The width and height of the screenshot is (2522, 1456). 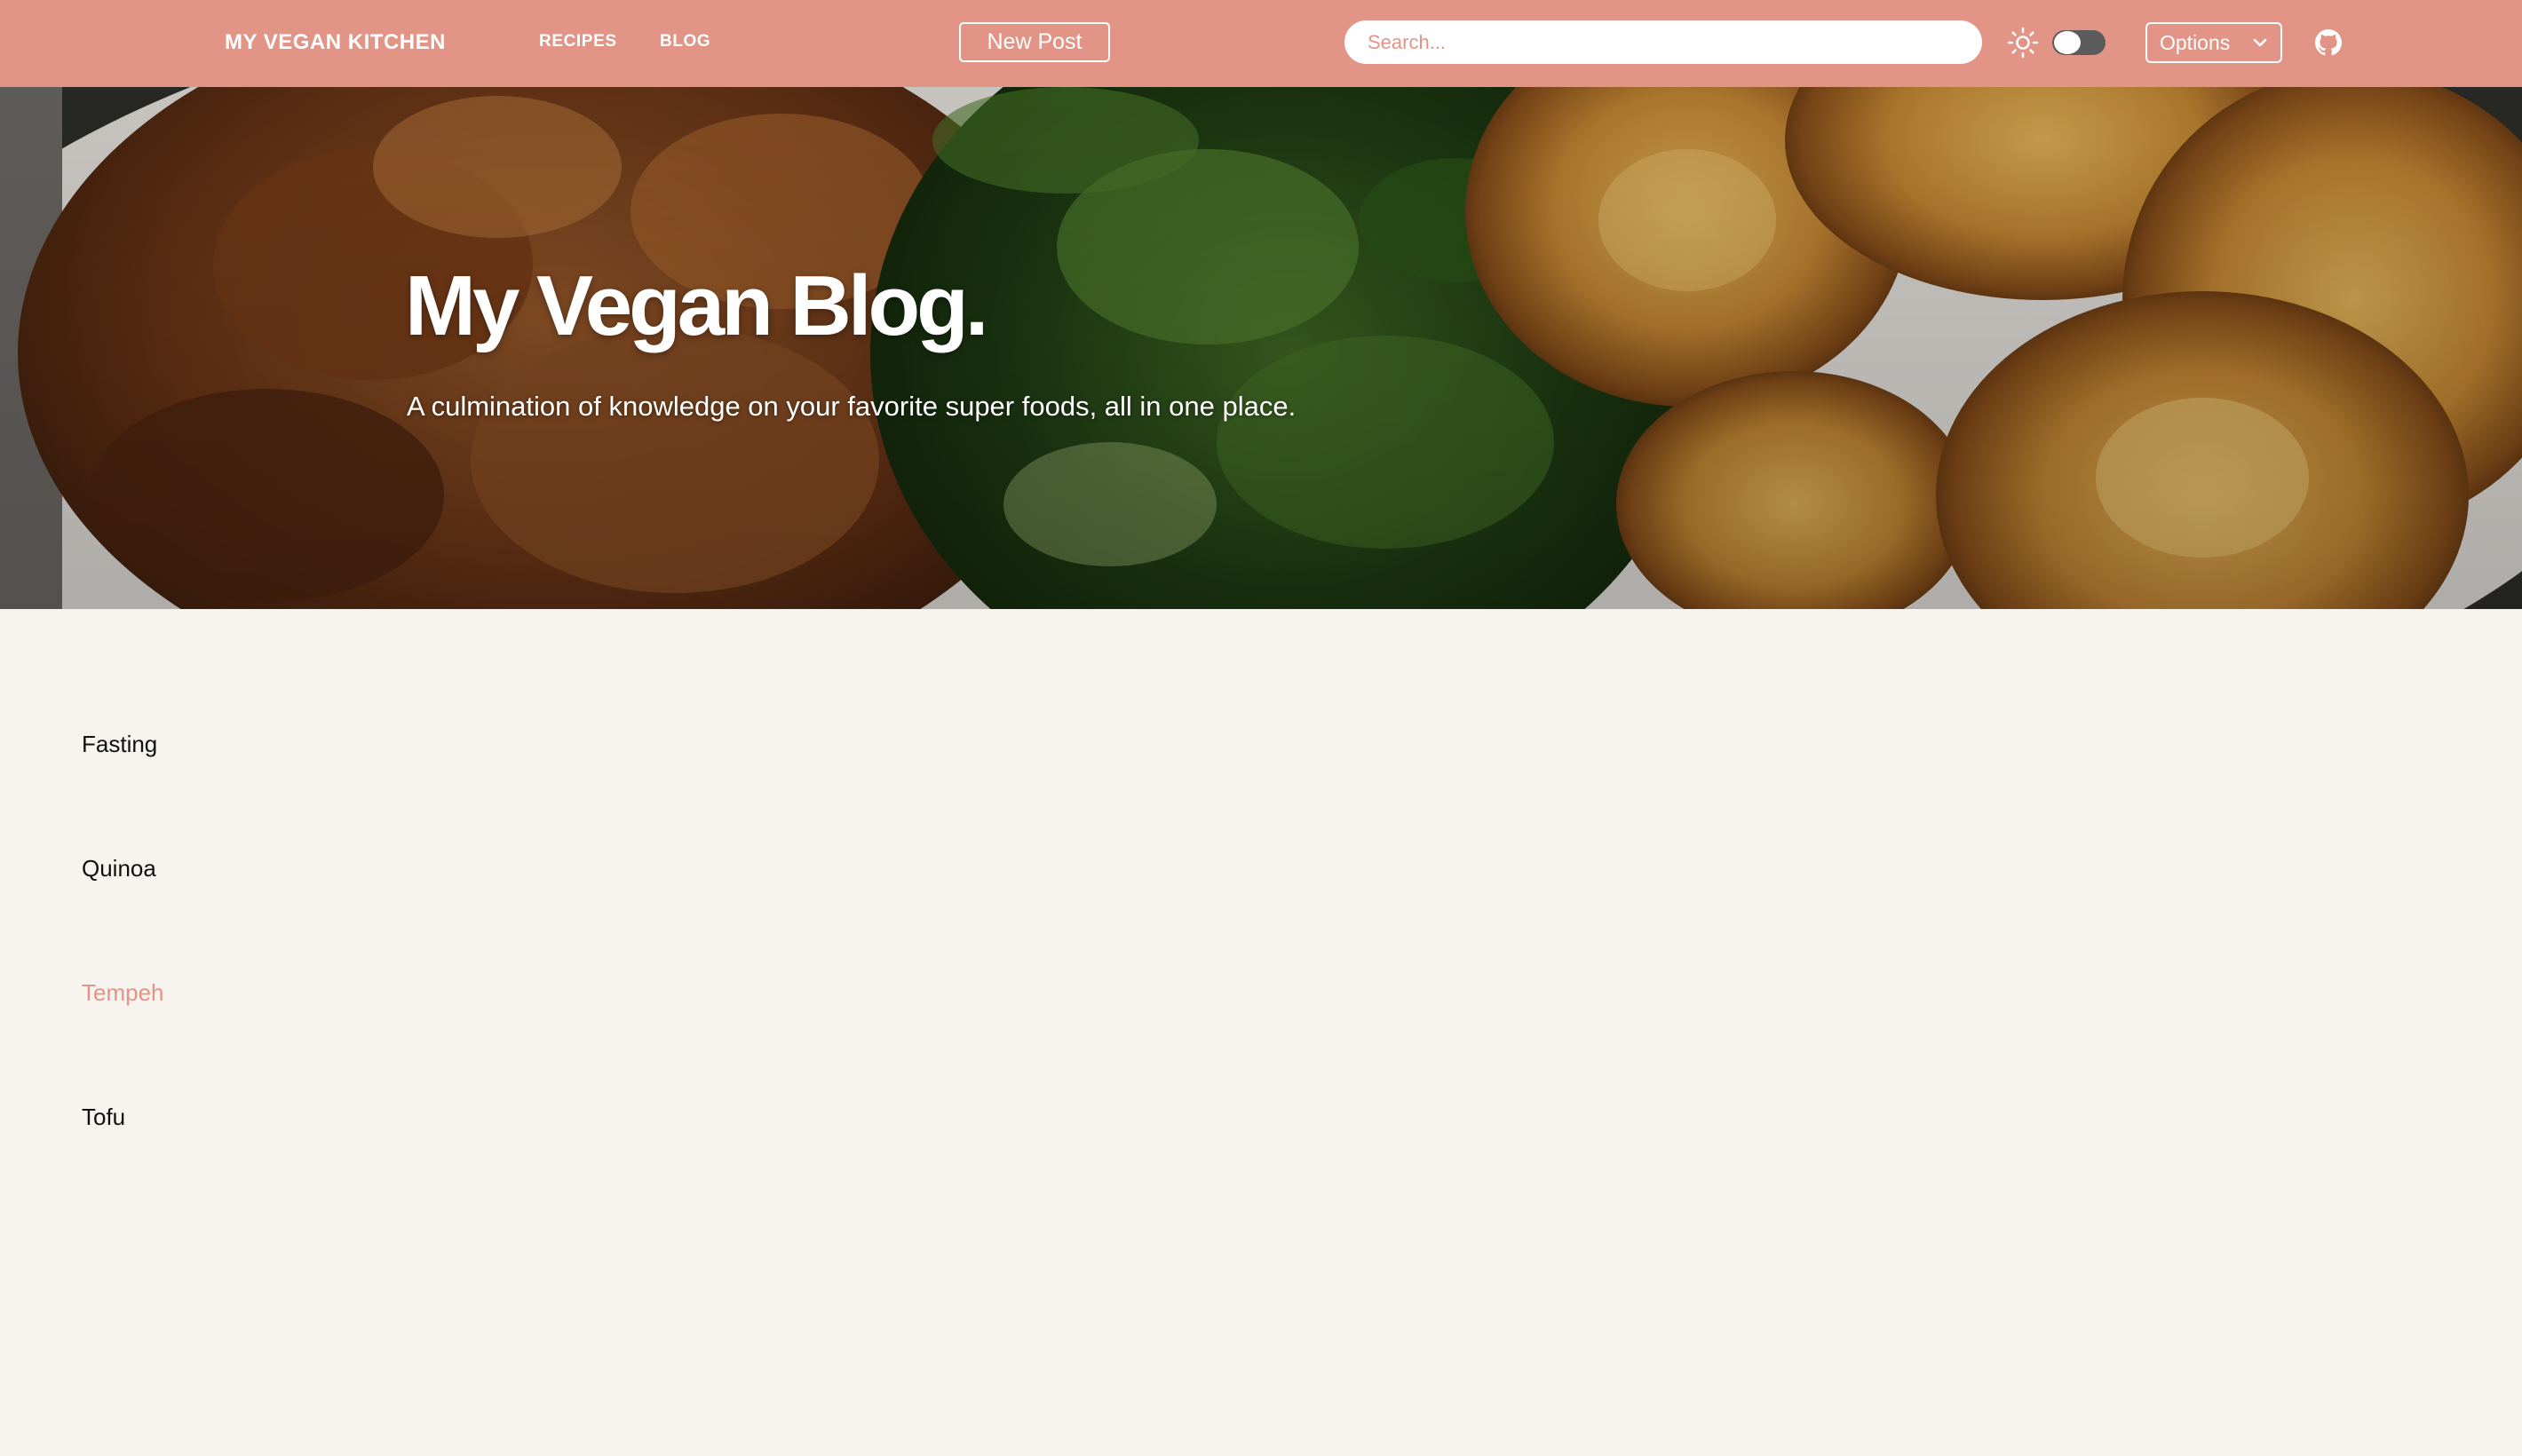 I want to click on nav-link-recipes: RECIPES, so click(x=578, y=41).